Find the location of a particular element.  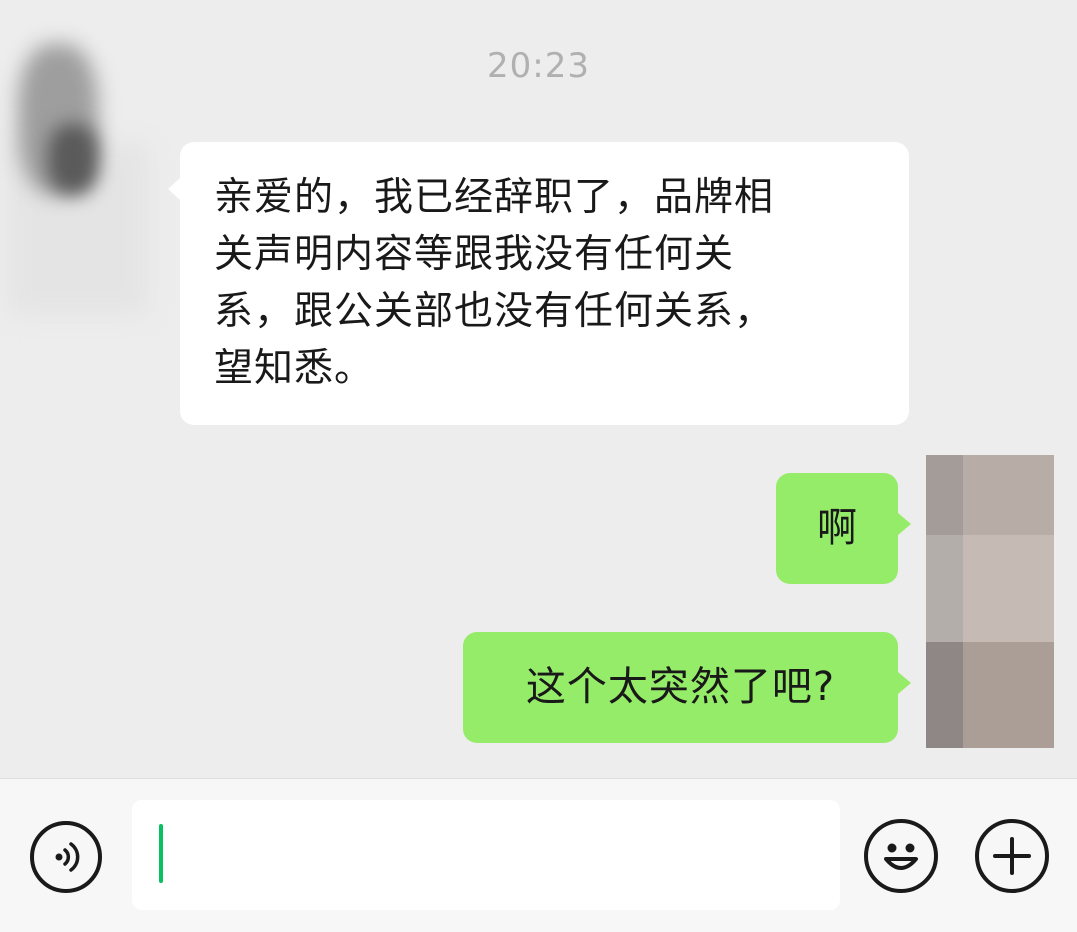

voice-button is located at coordinates (66, 857).